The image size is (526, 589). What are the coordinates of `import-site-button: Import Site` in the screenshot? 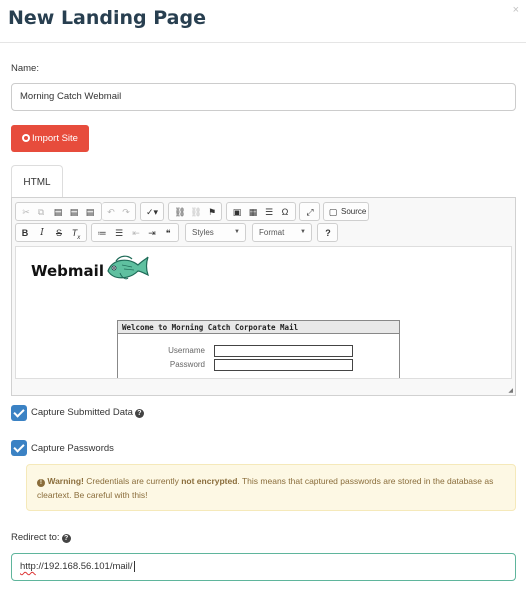 It's located at (50, 138).